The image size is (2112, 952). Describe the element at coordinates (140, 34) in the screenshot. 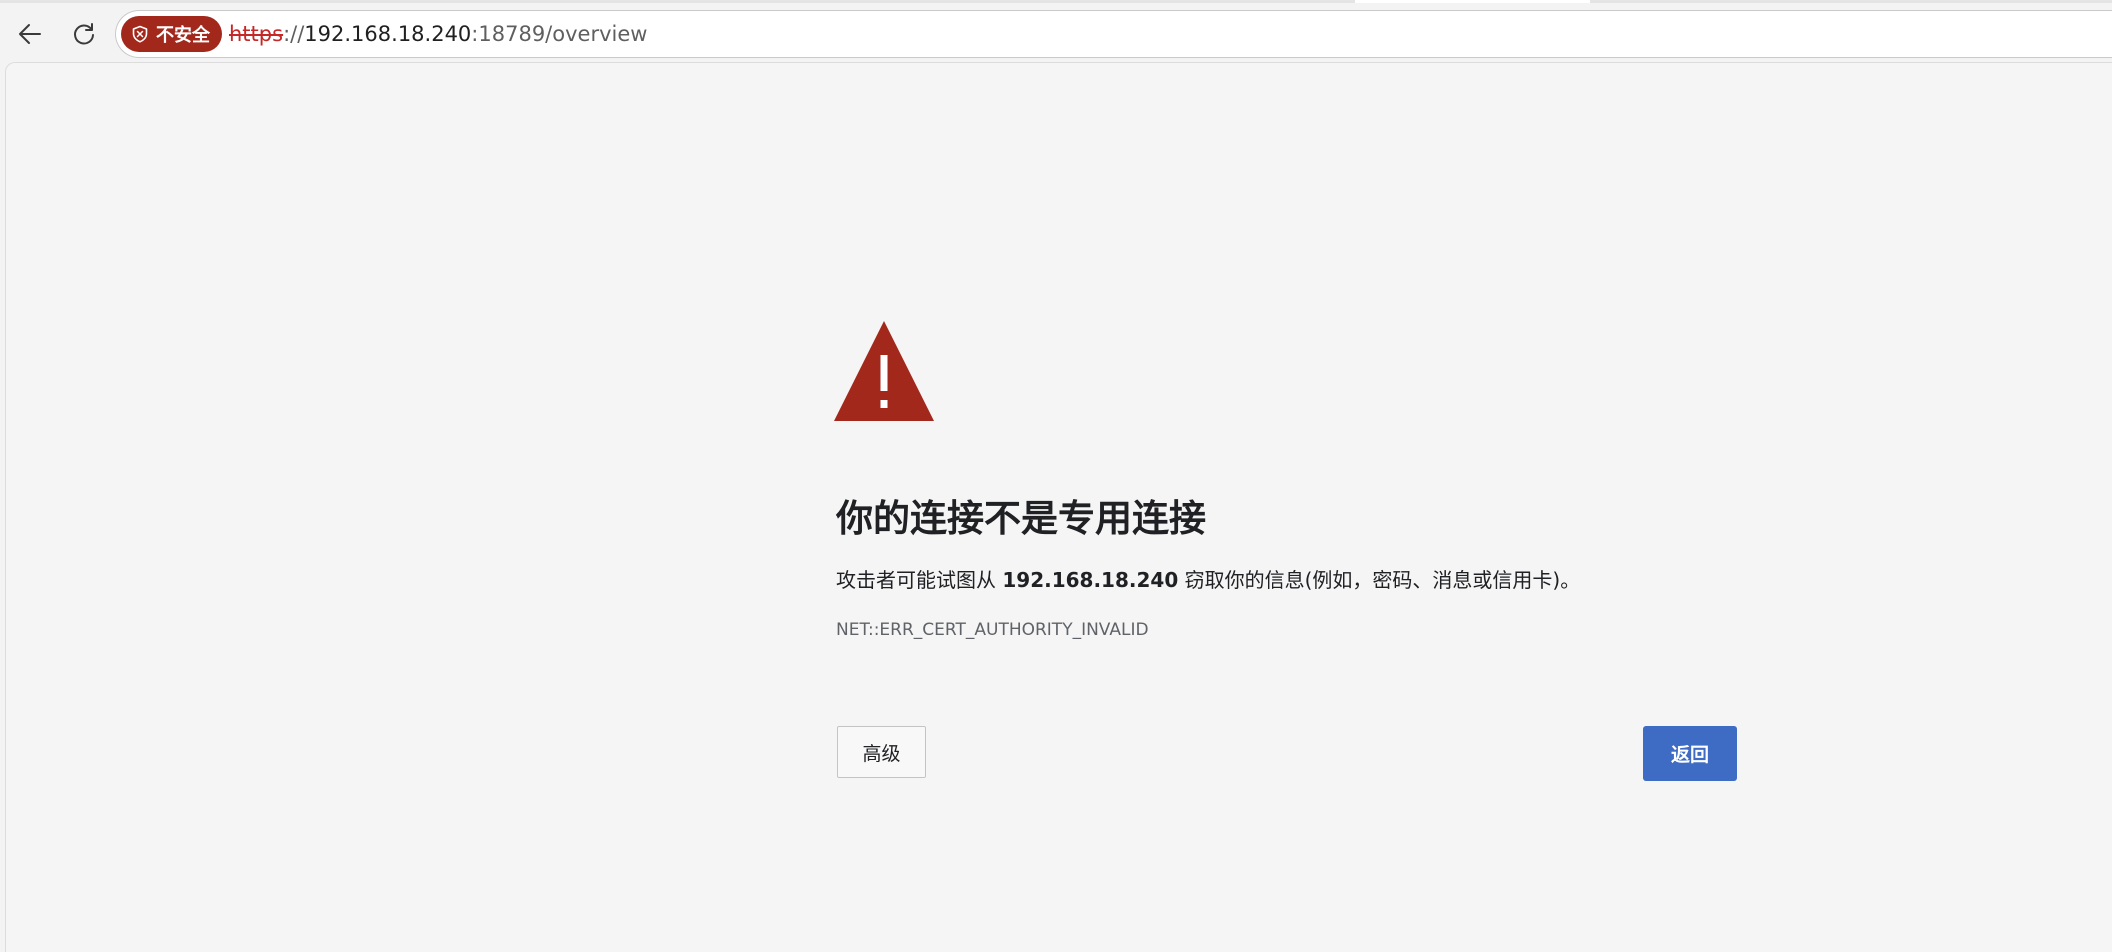

I see `shield-warning-icon` at that location.